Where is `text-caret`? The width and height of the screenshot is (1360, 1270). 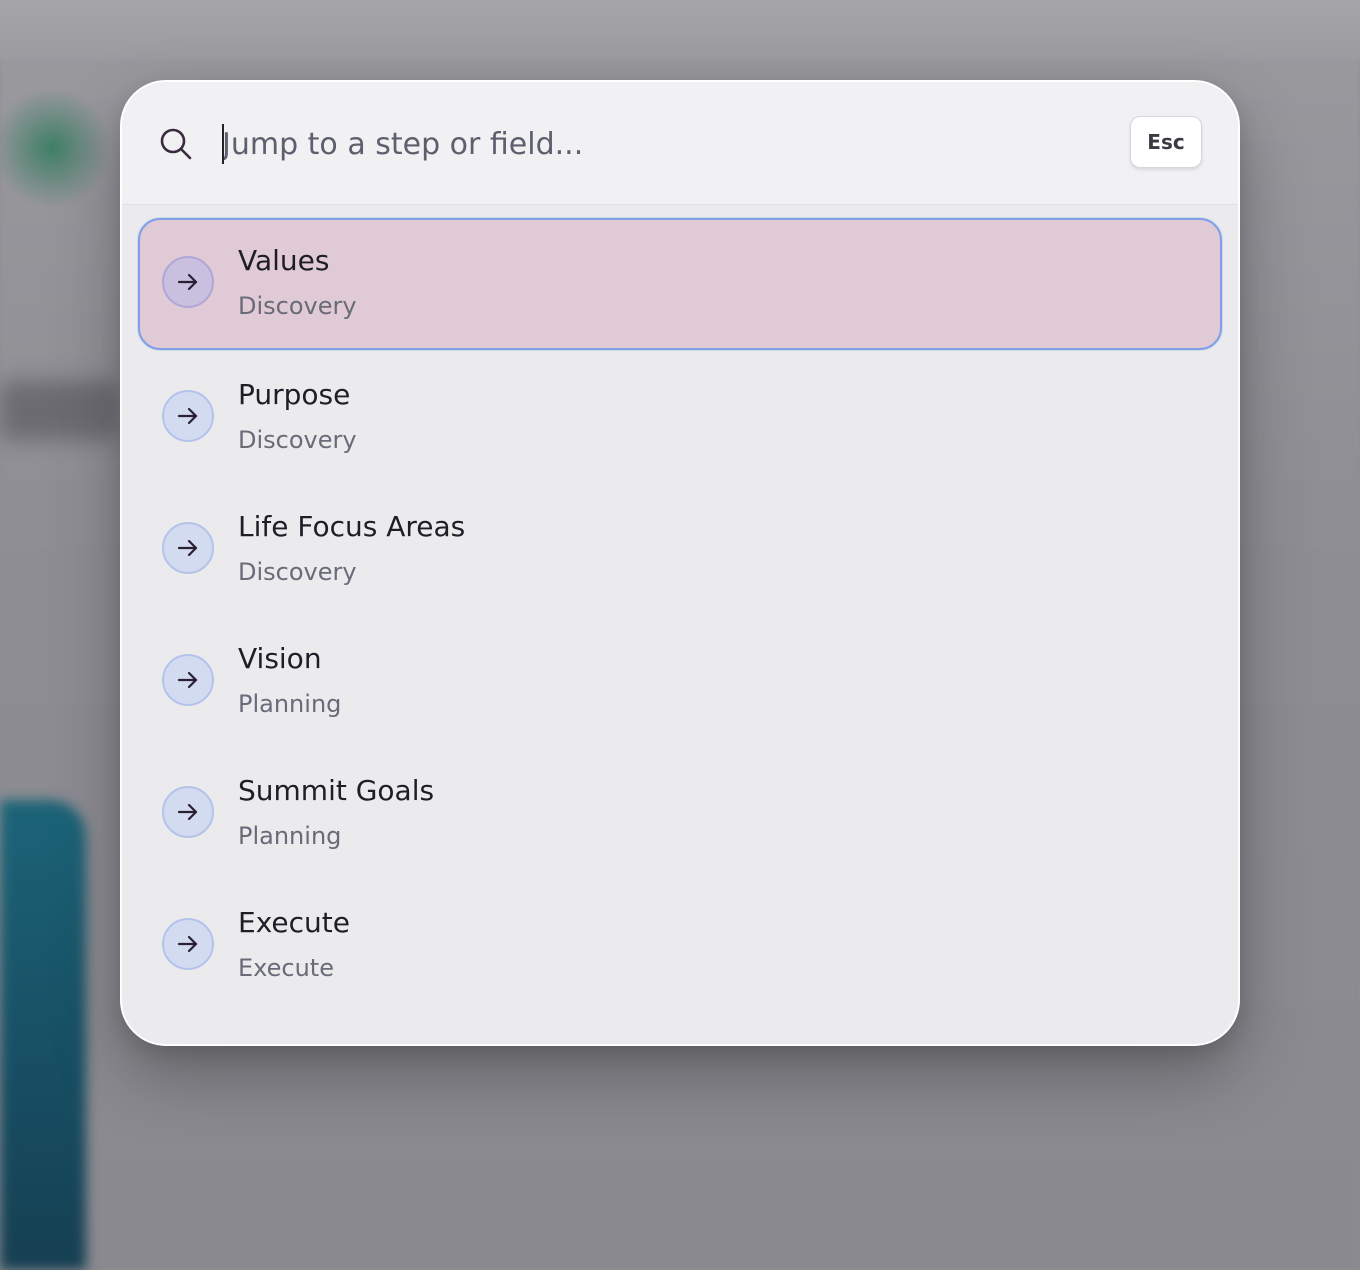
text-caret is located at coordinates (223, 144).